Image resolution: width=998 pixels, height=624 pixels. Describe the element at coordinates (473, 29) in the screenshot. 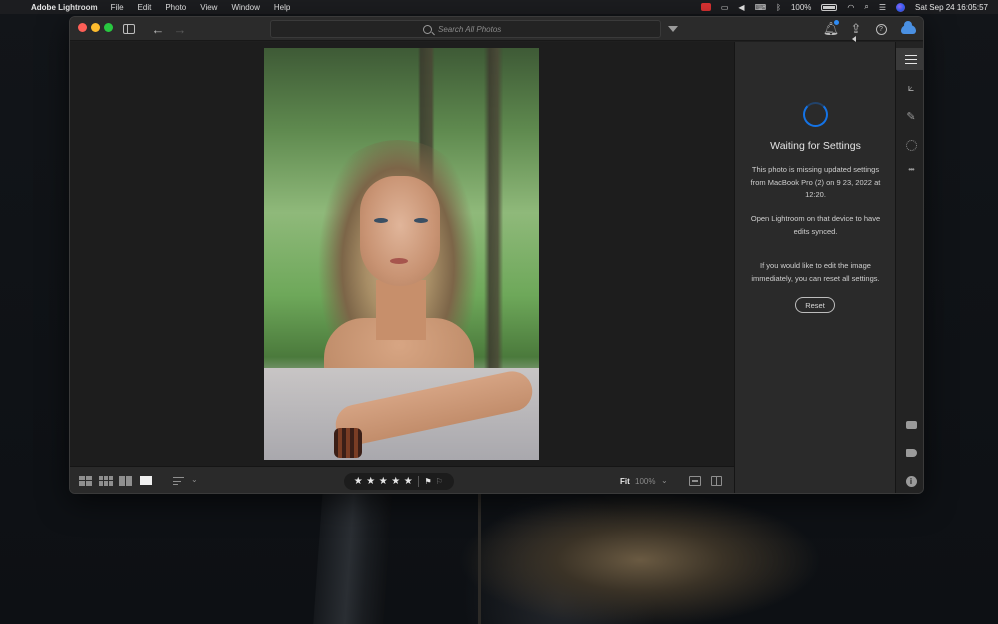

I see `search-input` at that location.